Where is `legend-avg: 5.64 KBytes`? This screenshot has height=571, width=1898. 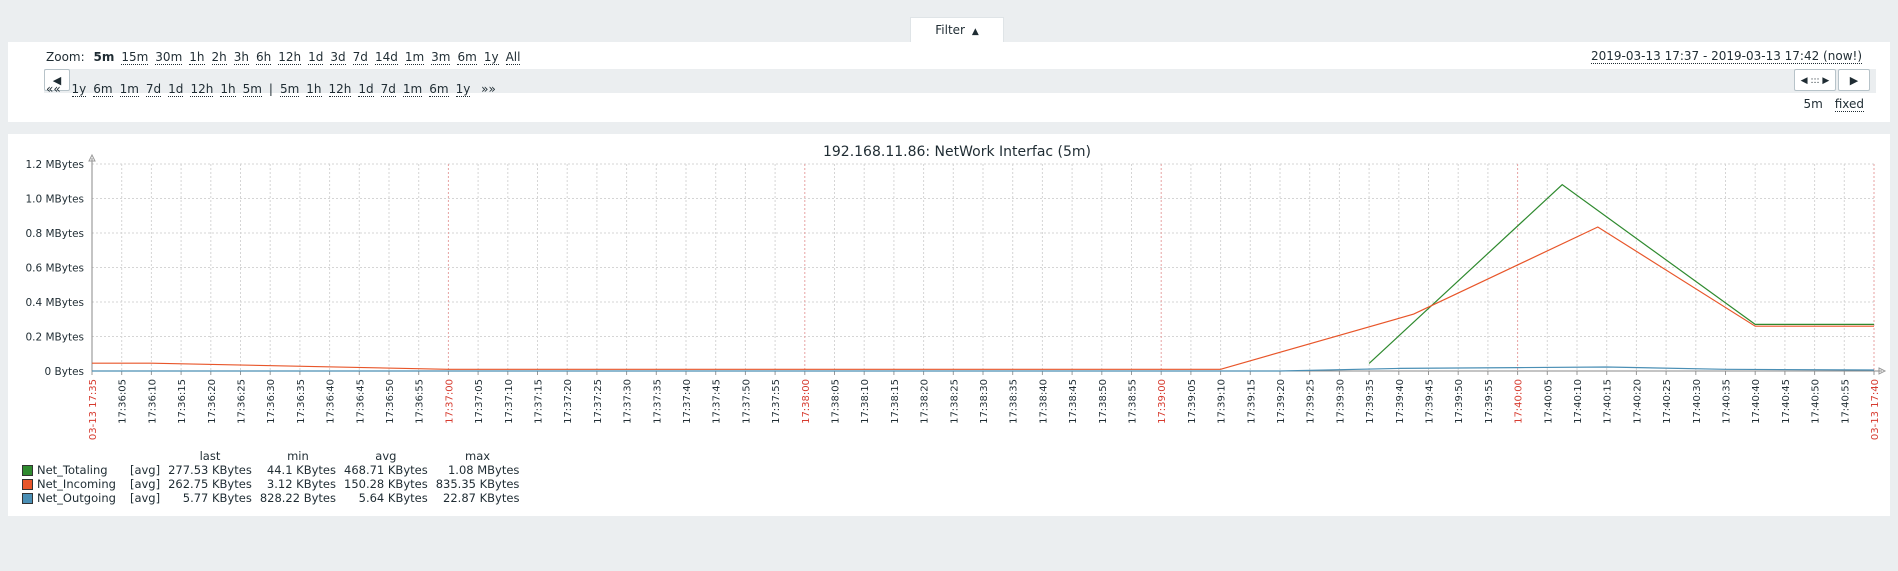
legend-avg: 5.64 KBytes is located at coordinates (393, 498).